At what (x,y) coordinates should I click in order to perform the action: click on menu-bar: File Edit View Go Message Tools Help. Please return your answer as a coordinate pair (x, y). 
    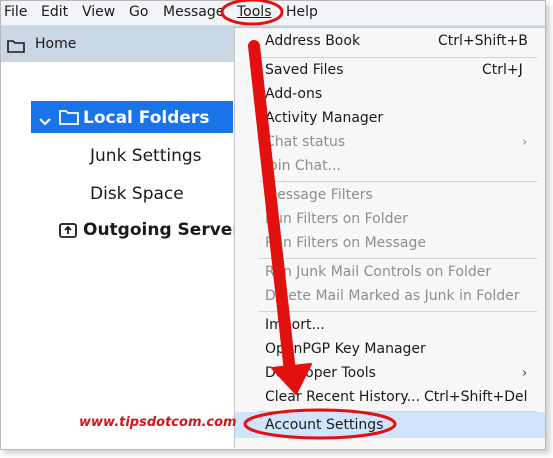
    Looking at the image, I should click on (273, 13).